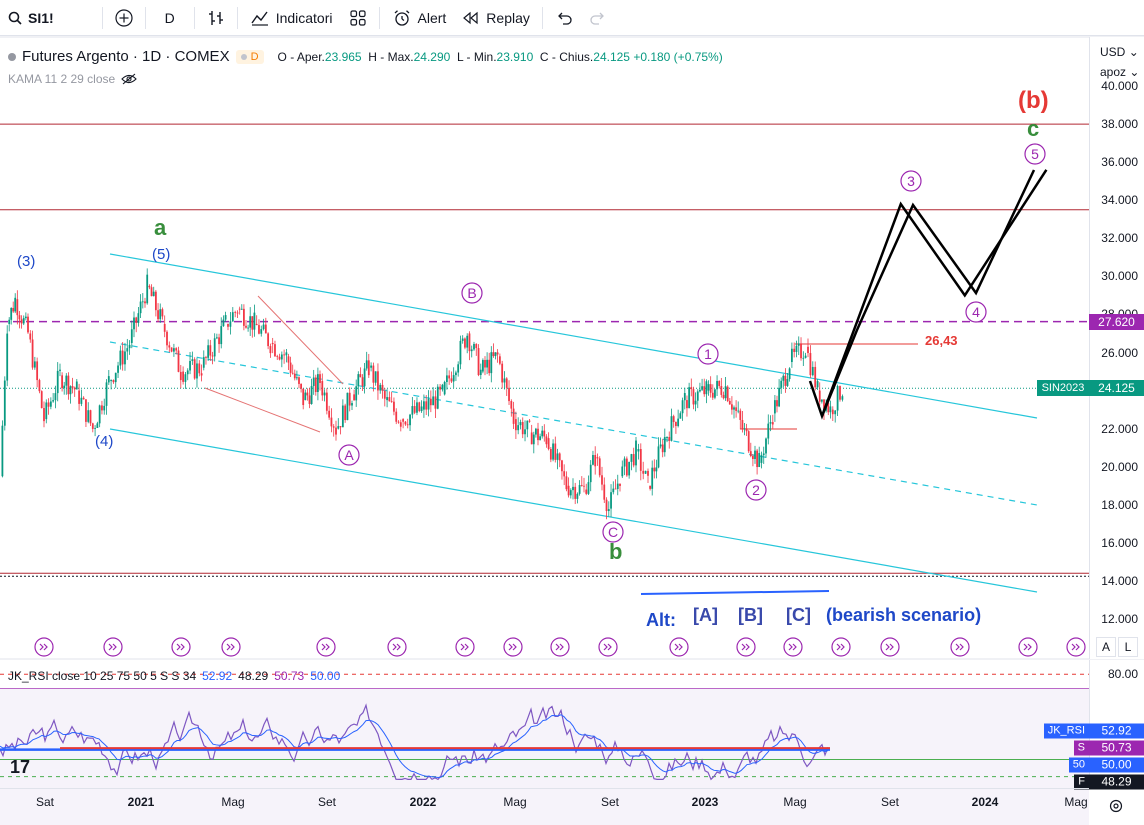  I want to click on wave-circle-label: B, so click(471, 293).